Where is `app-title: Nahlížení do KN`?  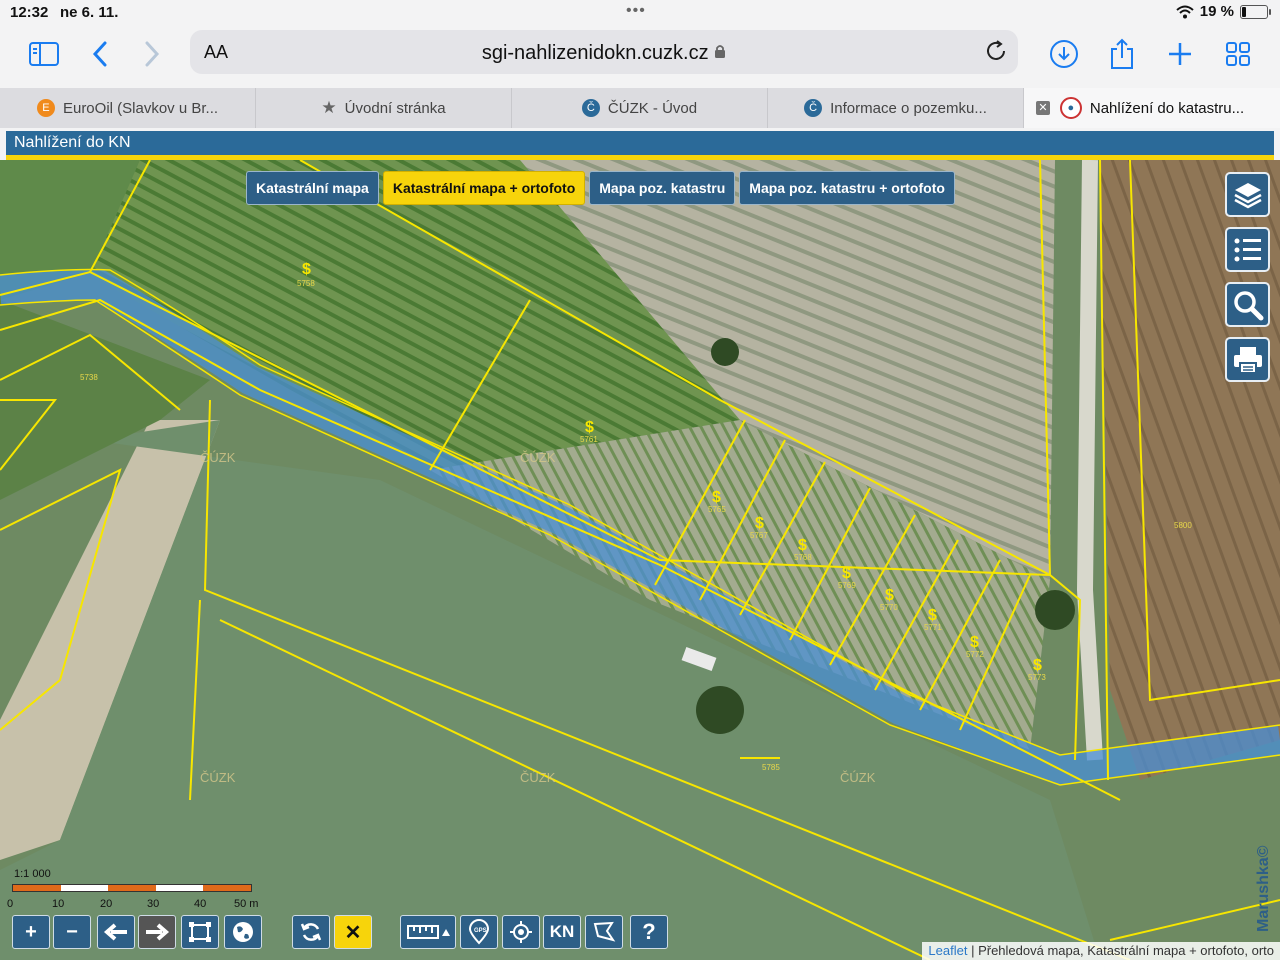 app-title: Nahlížení do KN is located at coordinates (72, 142).